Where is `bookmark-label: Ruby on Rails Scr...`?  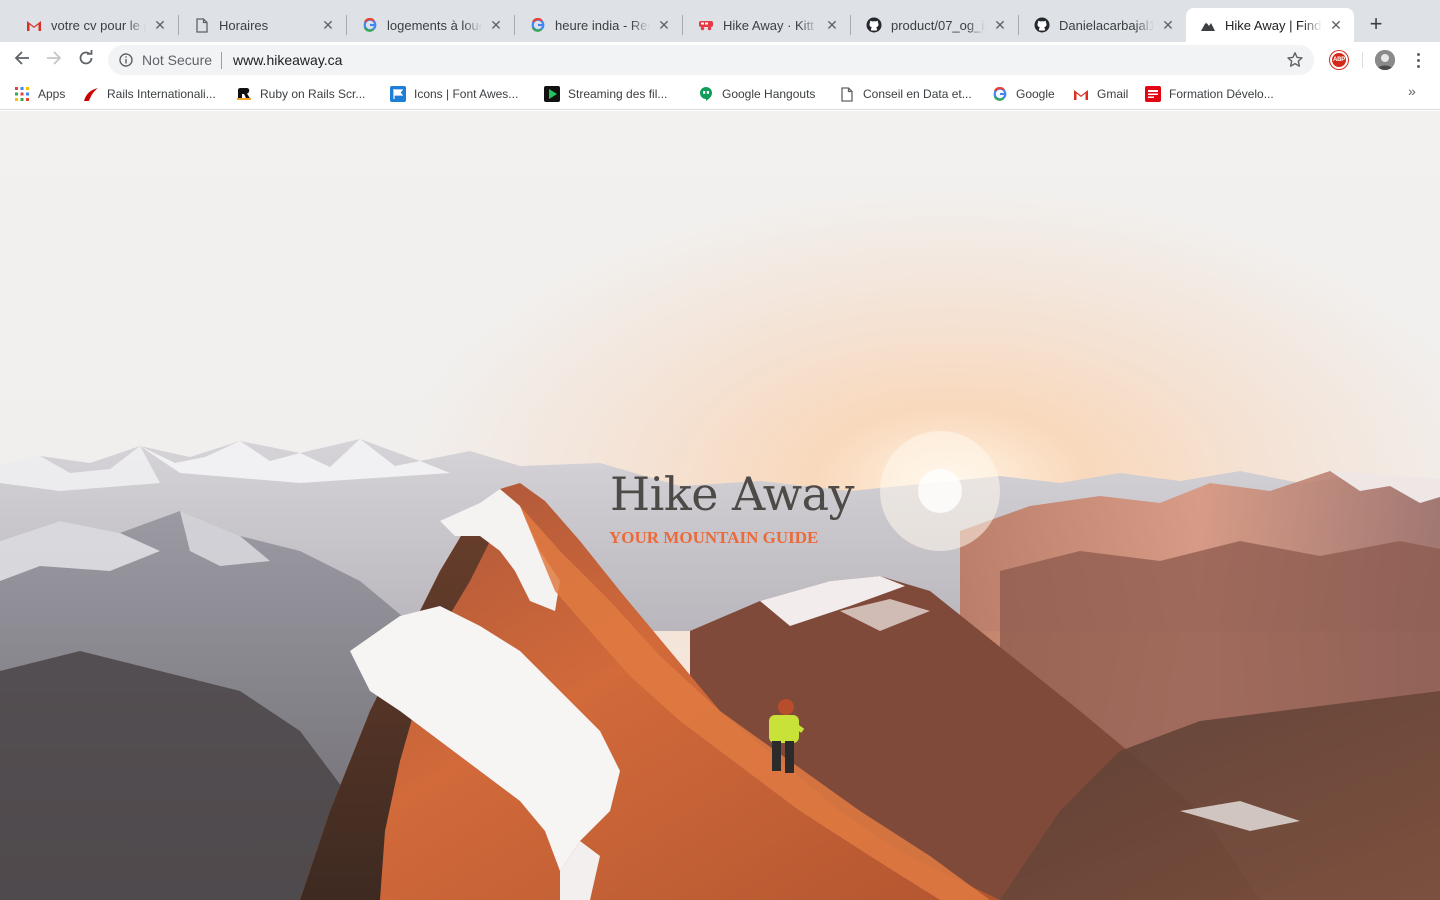
bookmark-label: Ruby on Rails Scr... is located at coordinates (313, 94).